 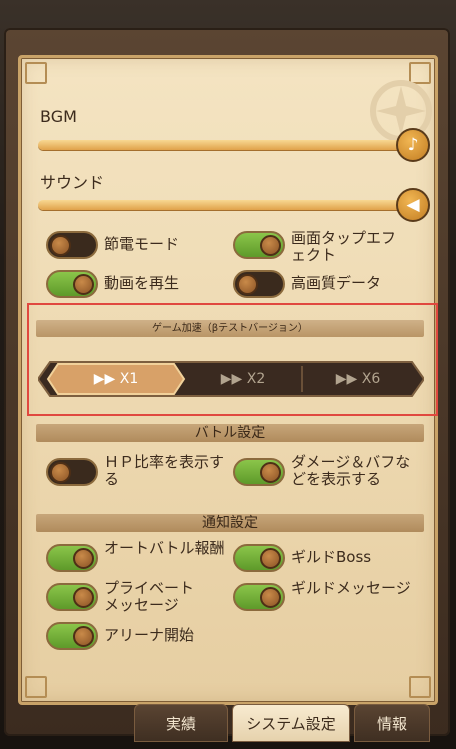 I want to click on guild-boss-toggle, so click(x=259, y=558).